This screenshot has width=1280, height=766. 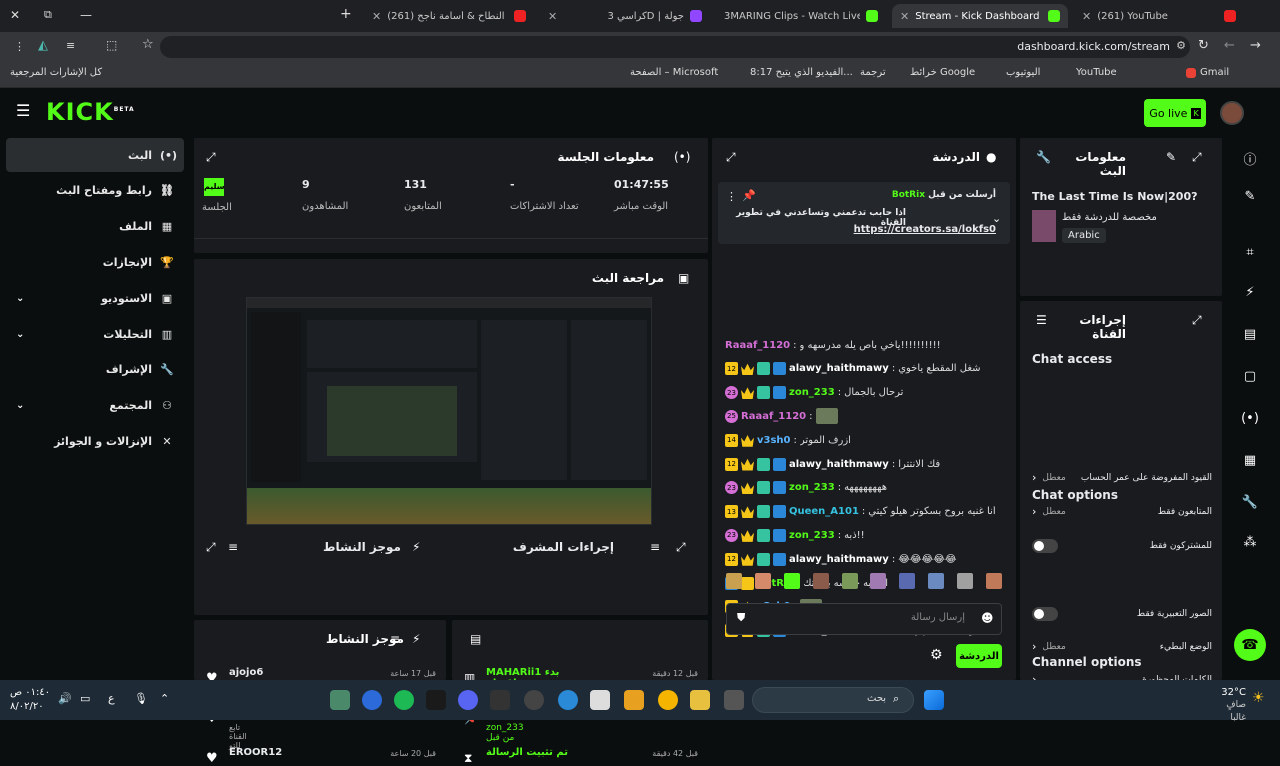 What do you see at coordinates (979, 656) in the screenshot?
I see `chat-send-button: الدردشة` at bounding box center [979, 656].